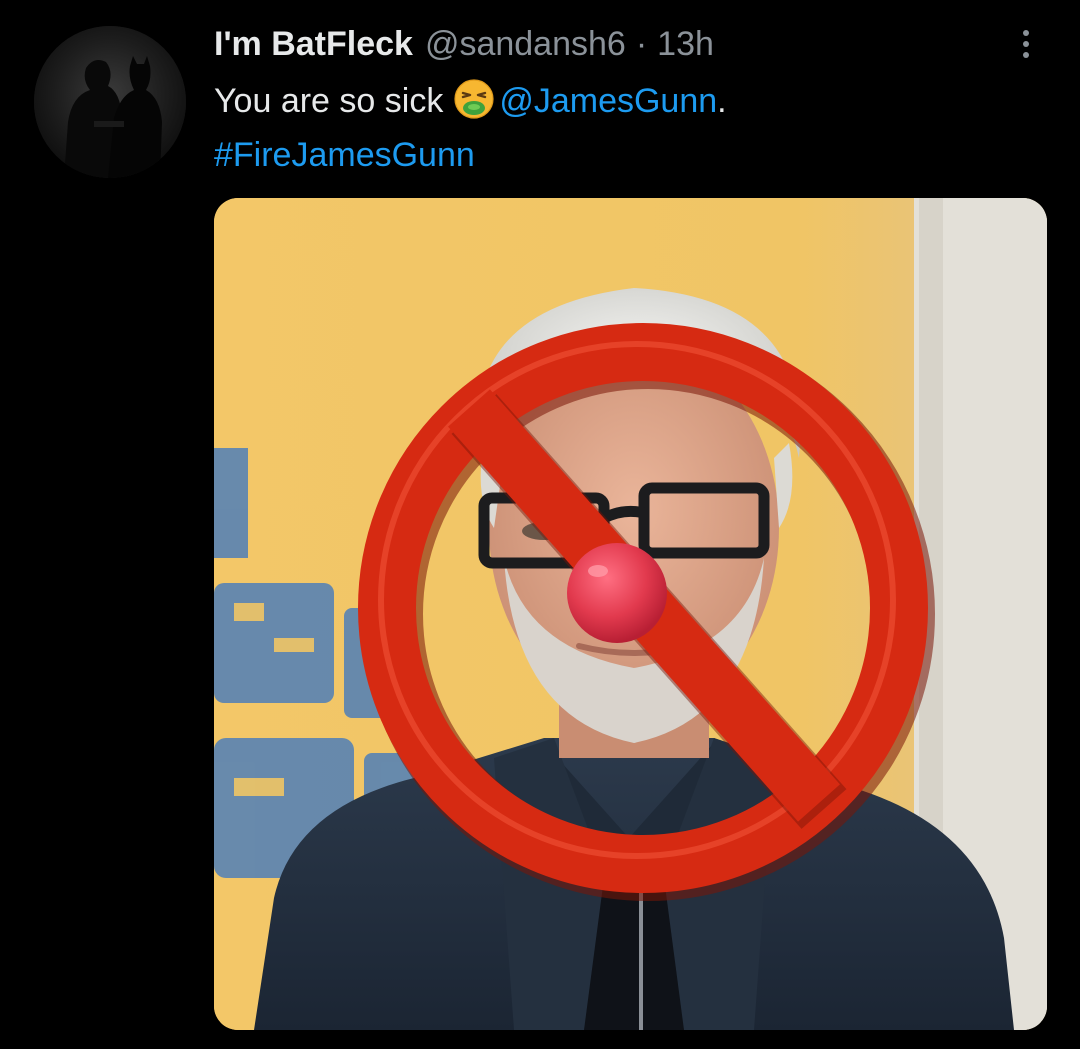 This screenshot has width=1080, height=1049. I want to click on more-options-button, so click(1026, 44).